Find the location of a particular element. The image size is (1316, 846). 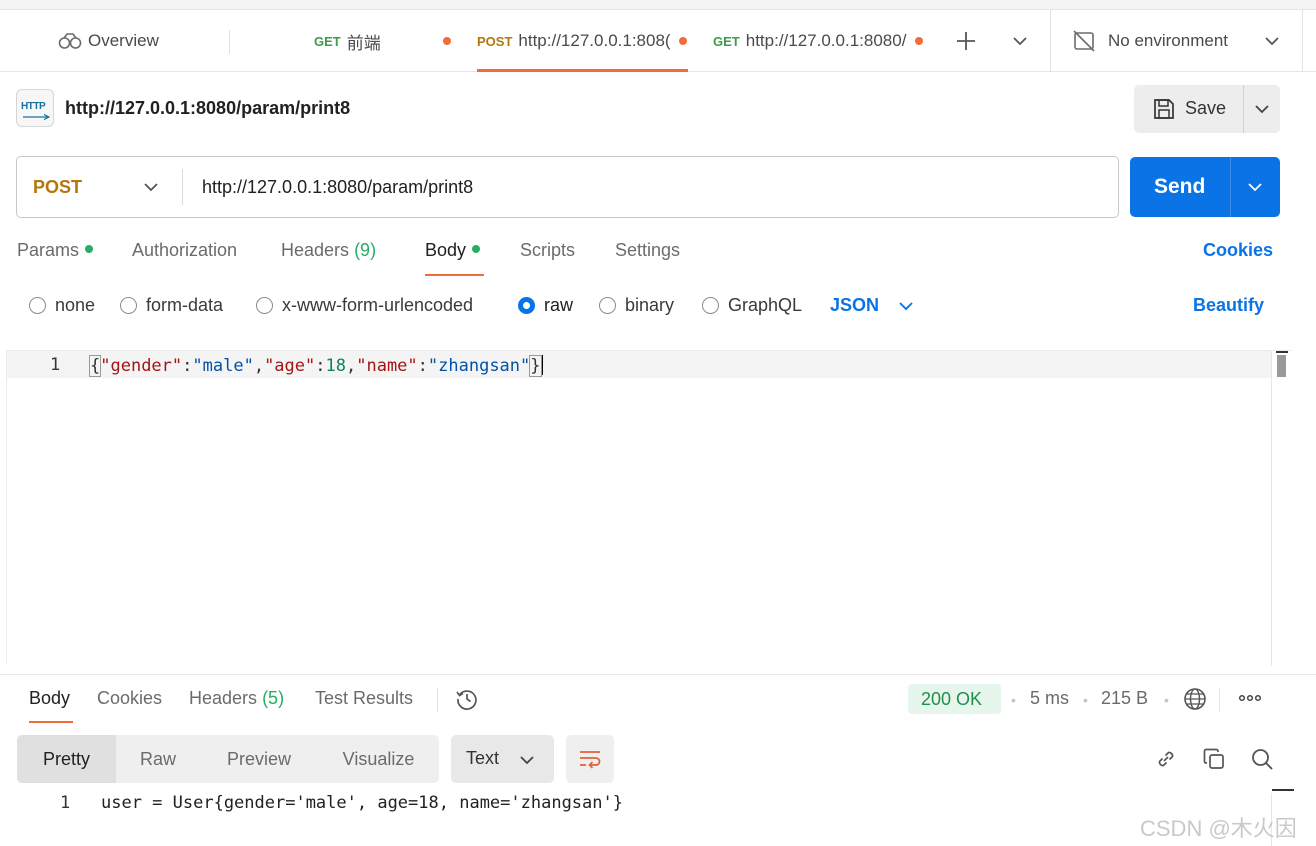

tab-title: http://127.0.0.1:8080/ is located at coordinates (826, 40).